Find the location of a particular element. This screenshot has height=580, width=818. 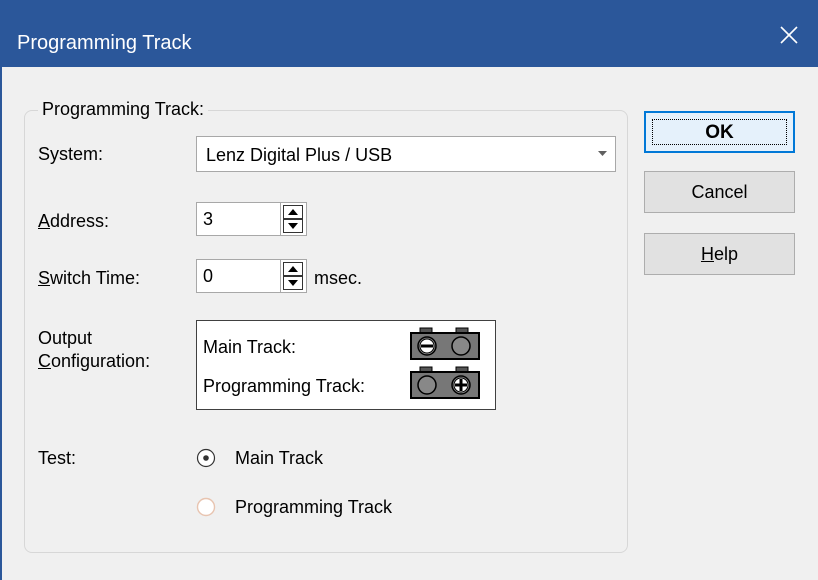

output-label-line1: Output is located at coordinates (65, 338).